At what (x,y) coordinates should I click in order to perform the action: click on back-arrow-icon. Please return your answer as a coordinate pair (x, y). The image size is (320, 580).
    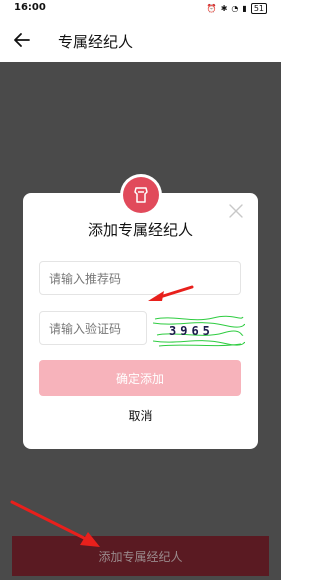
    Looking at the image, I should click on (22, 40).